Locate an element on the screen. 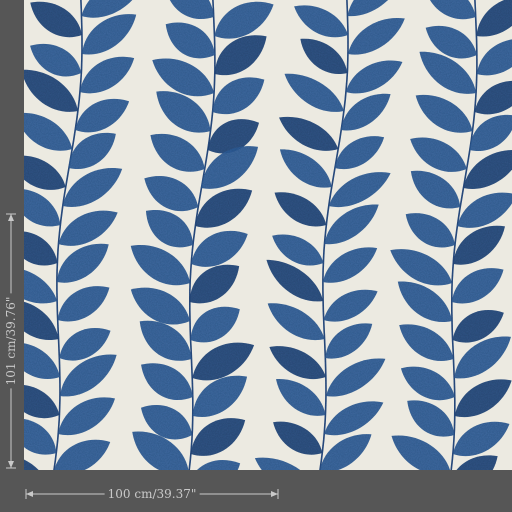  height-dimension: 101 cm/39.76" is located at coordinates (11, 341).